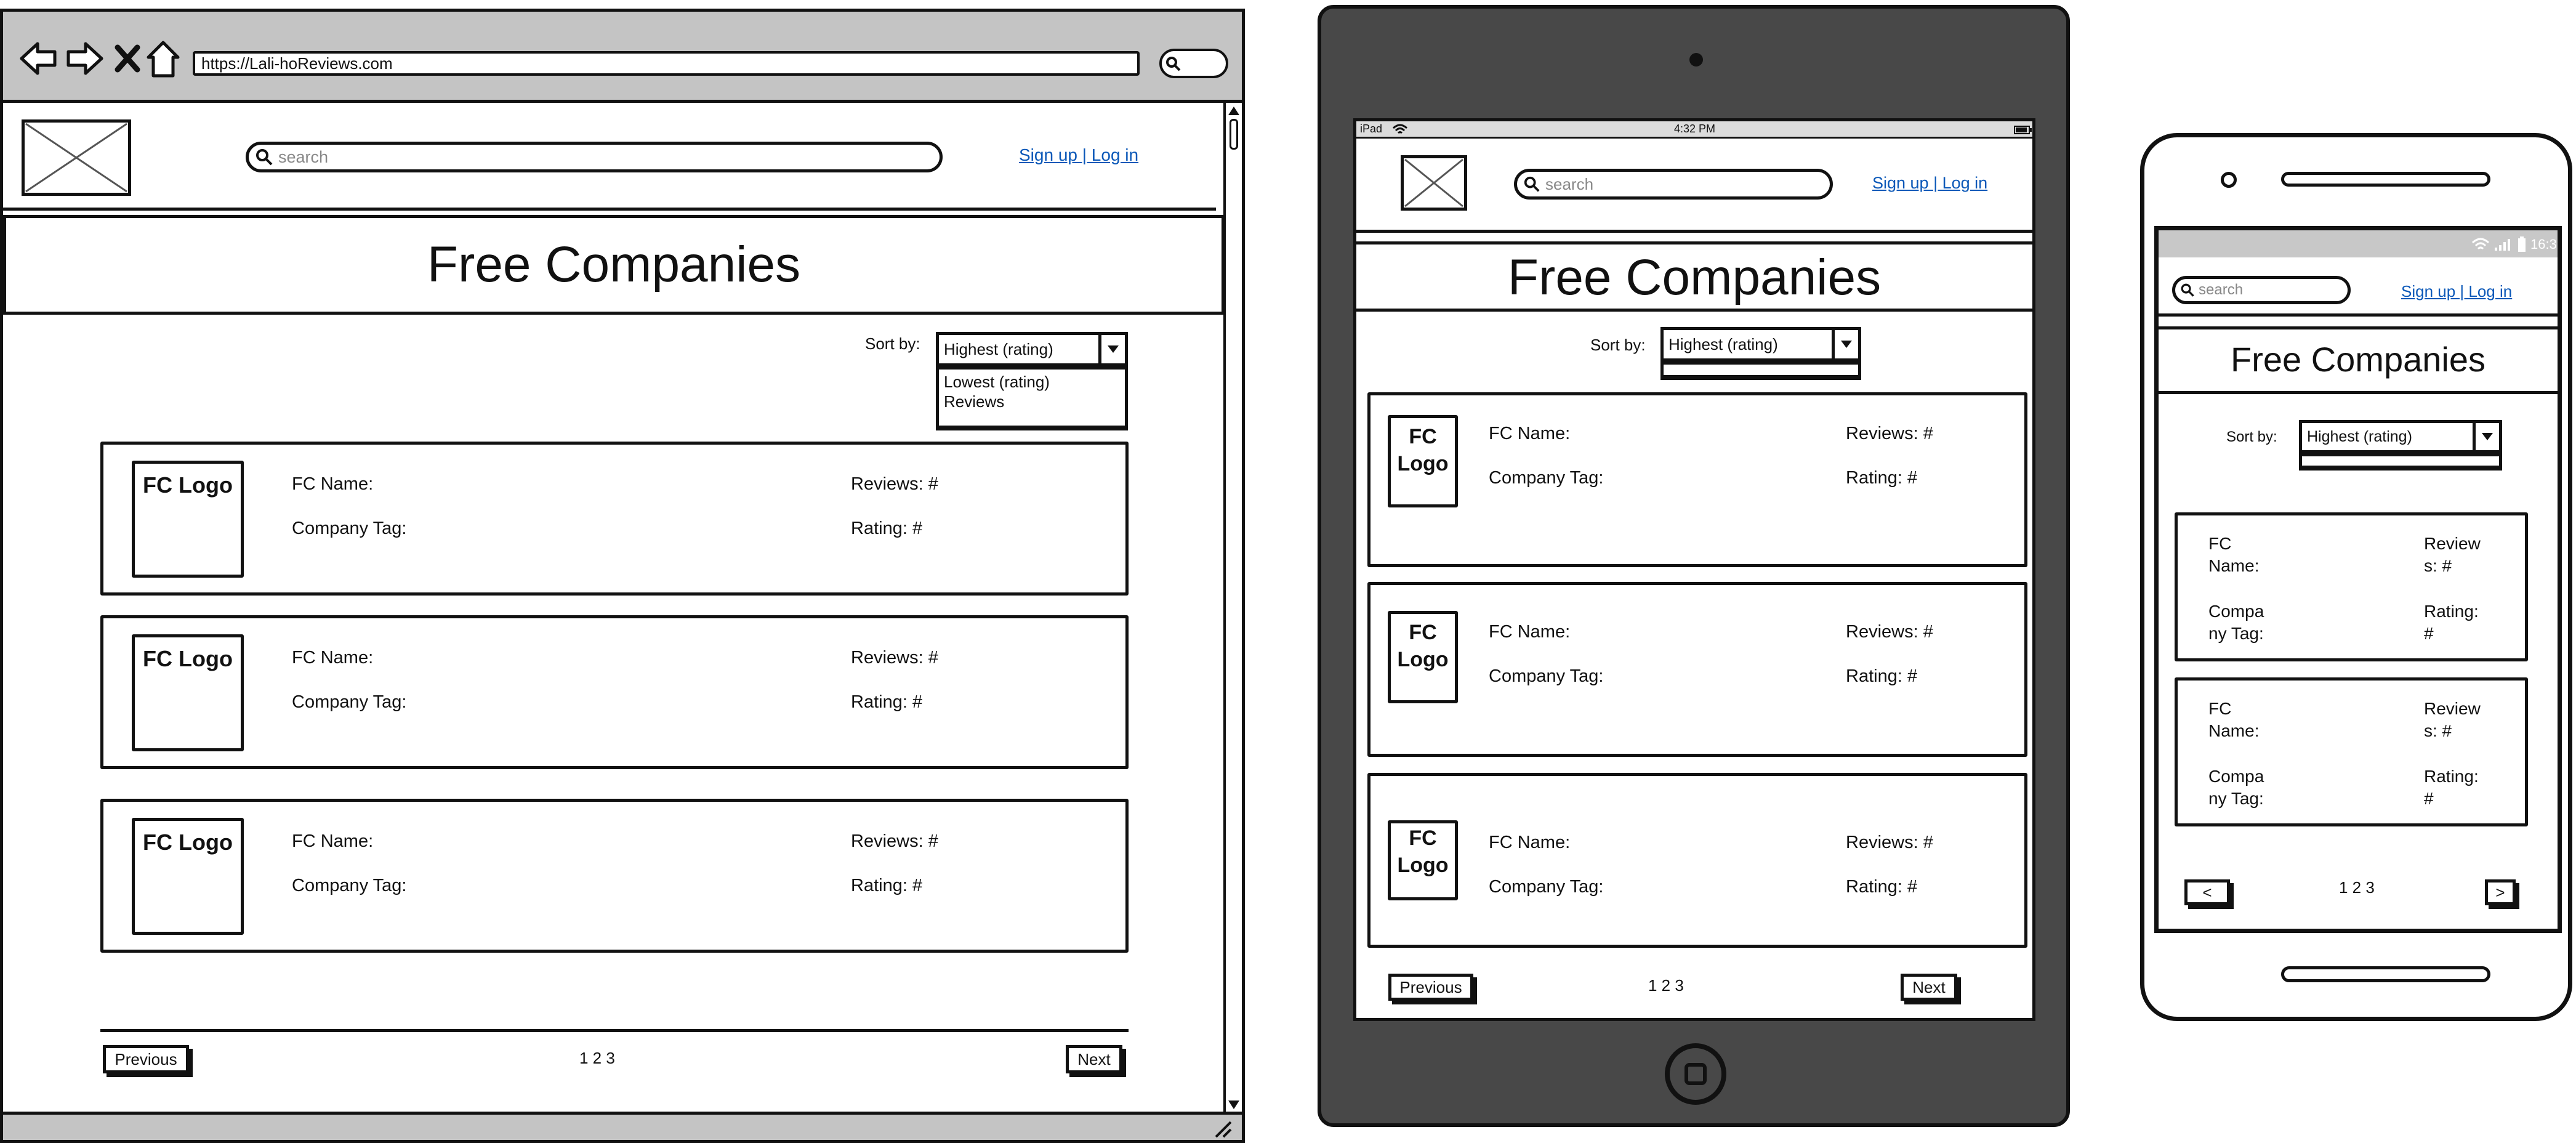  I want to click on tablet-camera, so click(1696, 60).